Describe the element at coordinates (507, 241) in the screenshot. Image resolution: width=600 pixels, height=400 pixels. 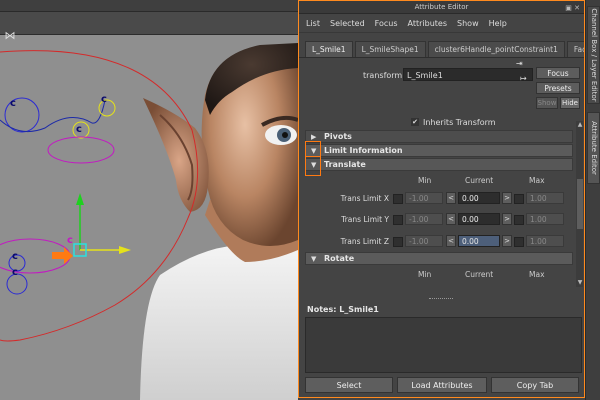
I see `trans-limit-z-set-max-button: >` at that location.